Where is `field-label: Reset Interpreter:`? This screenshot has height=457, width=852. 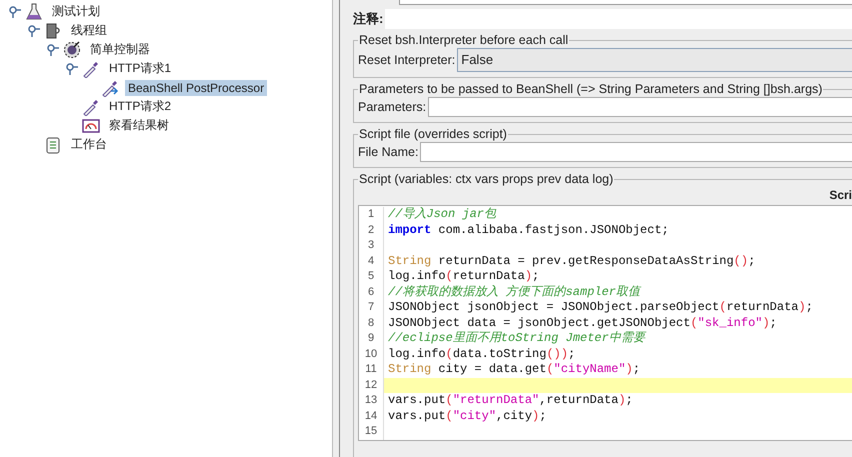
field-label: Reset Interpreter: is located at coordinates (407, 60).